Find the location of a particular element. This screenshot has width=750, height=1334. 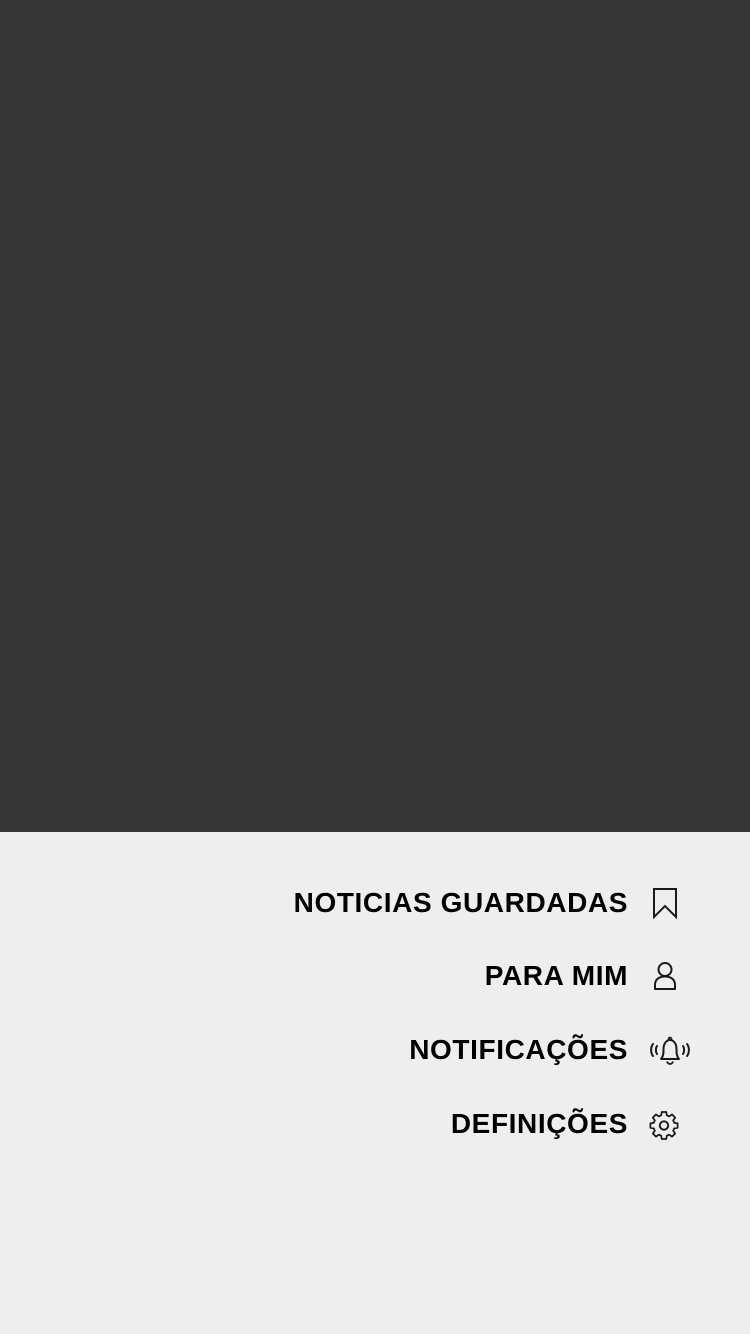

menu-item-label: PARA MIM is located at coordinates (556, 975).